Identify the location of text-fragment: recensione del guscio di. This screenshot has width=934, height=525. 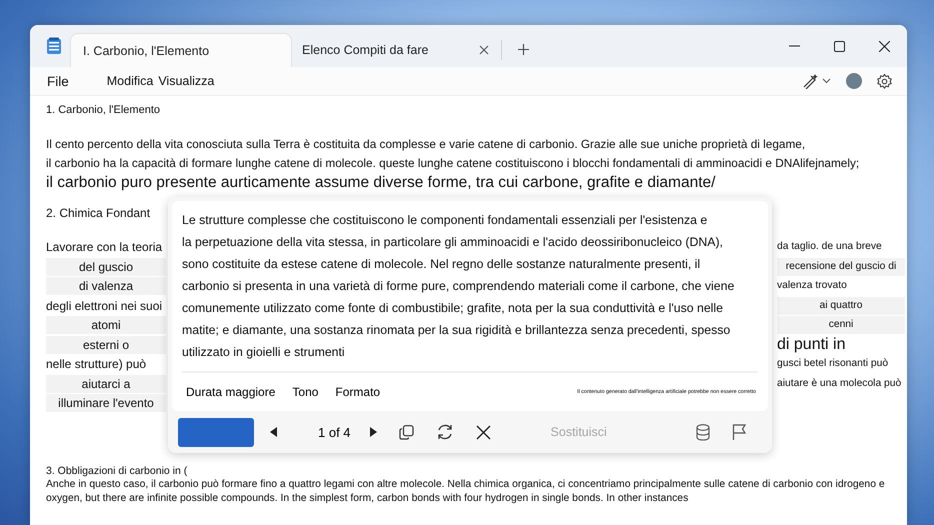
(841, 267).